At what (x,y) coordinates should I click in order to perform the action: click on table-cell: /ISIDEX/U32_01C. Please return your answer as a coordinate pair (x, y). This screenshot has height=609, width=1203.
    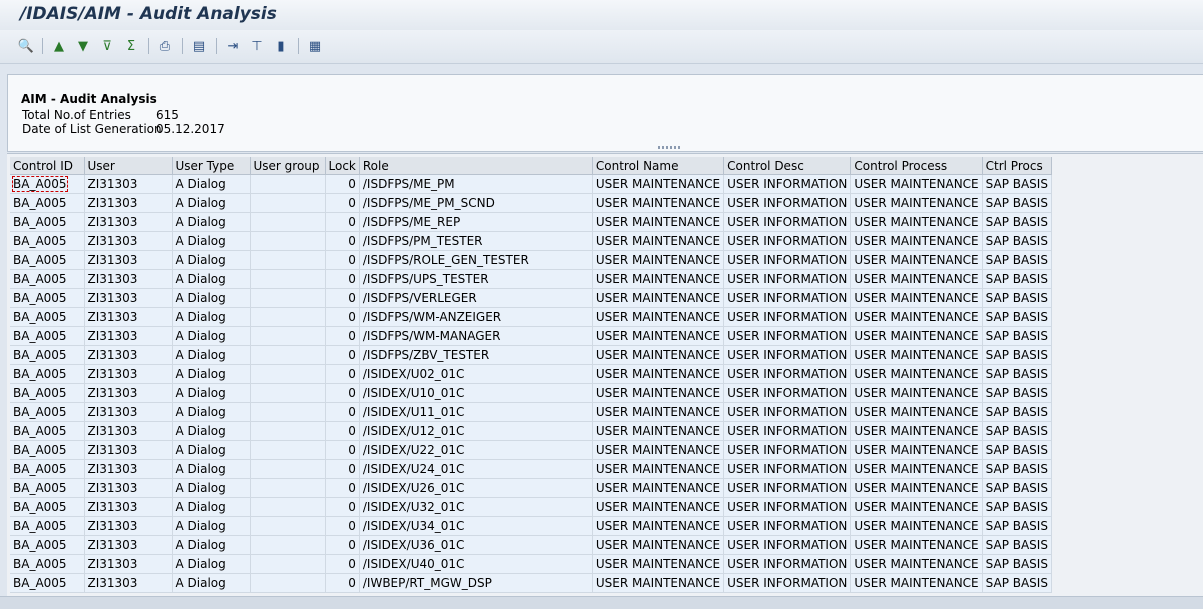
    Looking at the image, I should click on (476, 507).